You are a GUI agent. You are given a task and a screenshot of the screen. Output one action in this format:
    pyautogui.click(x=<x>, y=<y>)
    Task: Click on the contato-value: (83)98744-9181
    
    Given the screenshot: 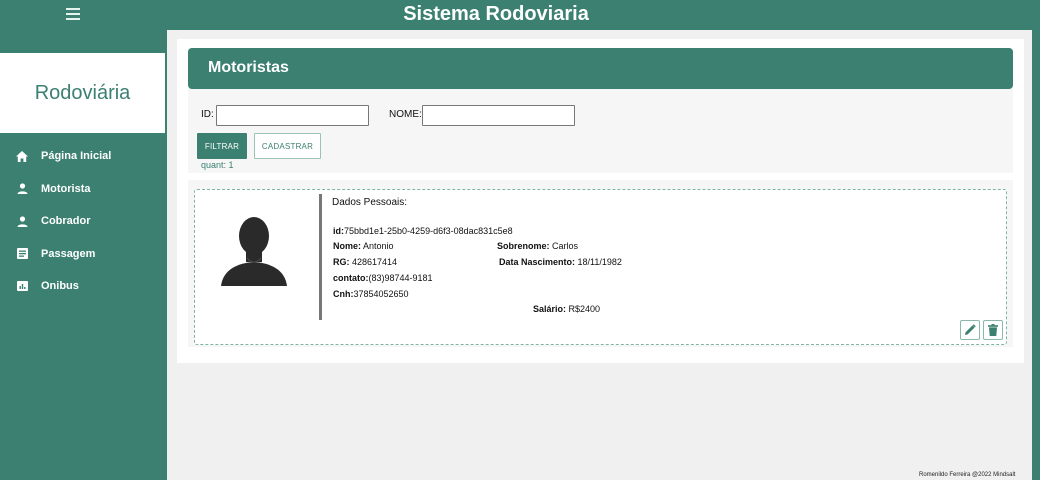 What is the action you would take?
    pyautogui.click(x=400, y=278)
    